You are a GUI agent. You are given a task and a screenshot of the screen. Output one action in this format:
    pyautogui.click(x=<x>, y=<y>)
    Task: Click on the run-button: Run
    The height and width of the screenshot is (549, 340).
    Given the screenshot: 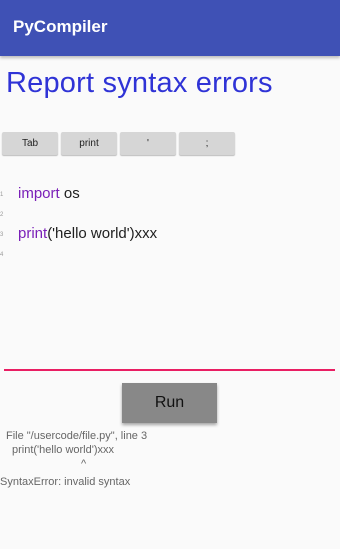 What is the action you would take?
    pyautogui.click(x=169, y=403)
    